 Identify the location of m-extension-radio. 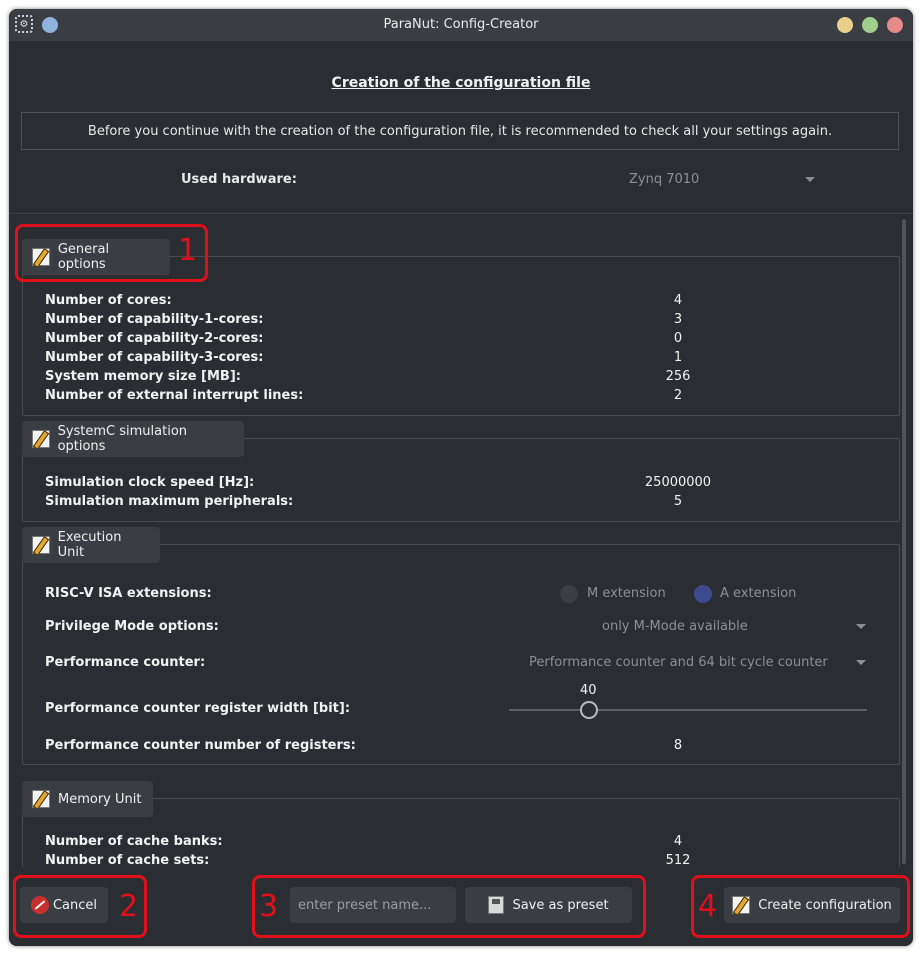
(569, 594).